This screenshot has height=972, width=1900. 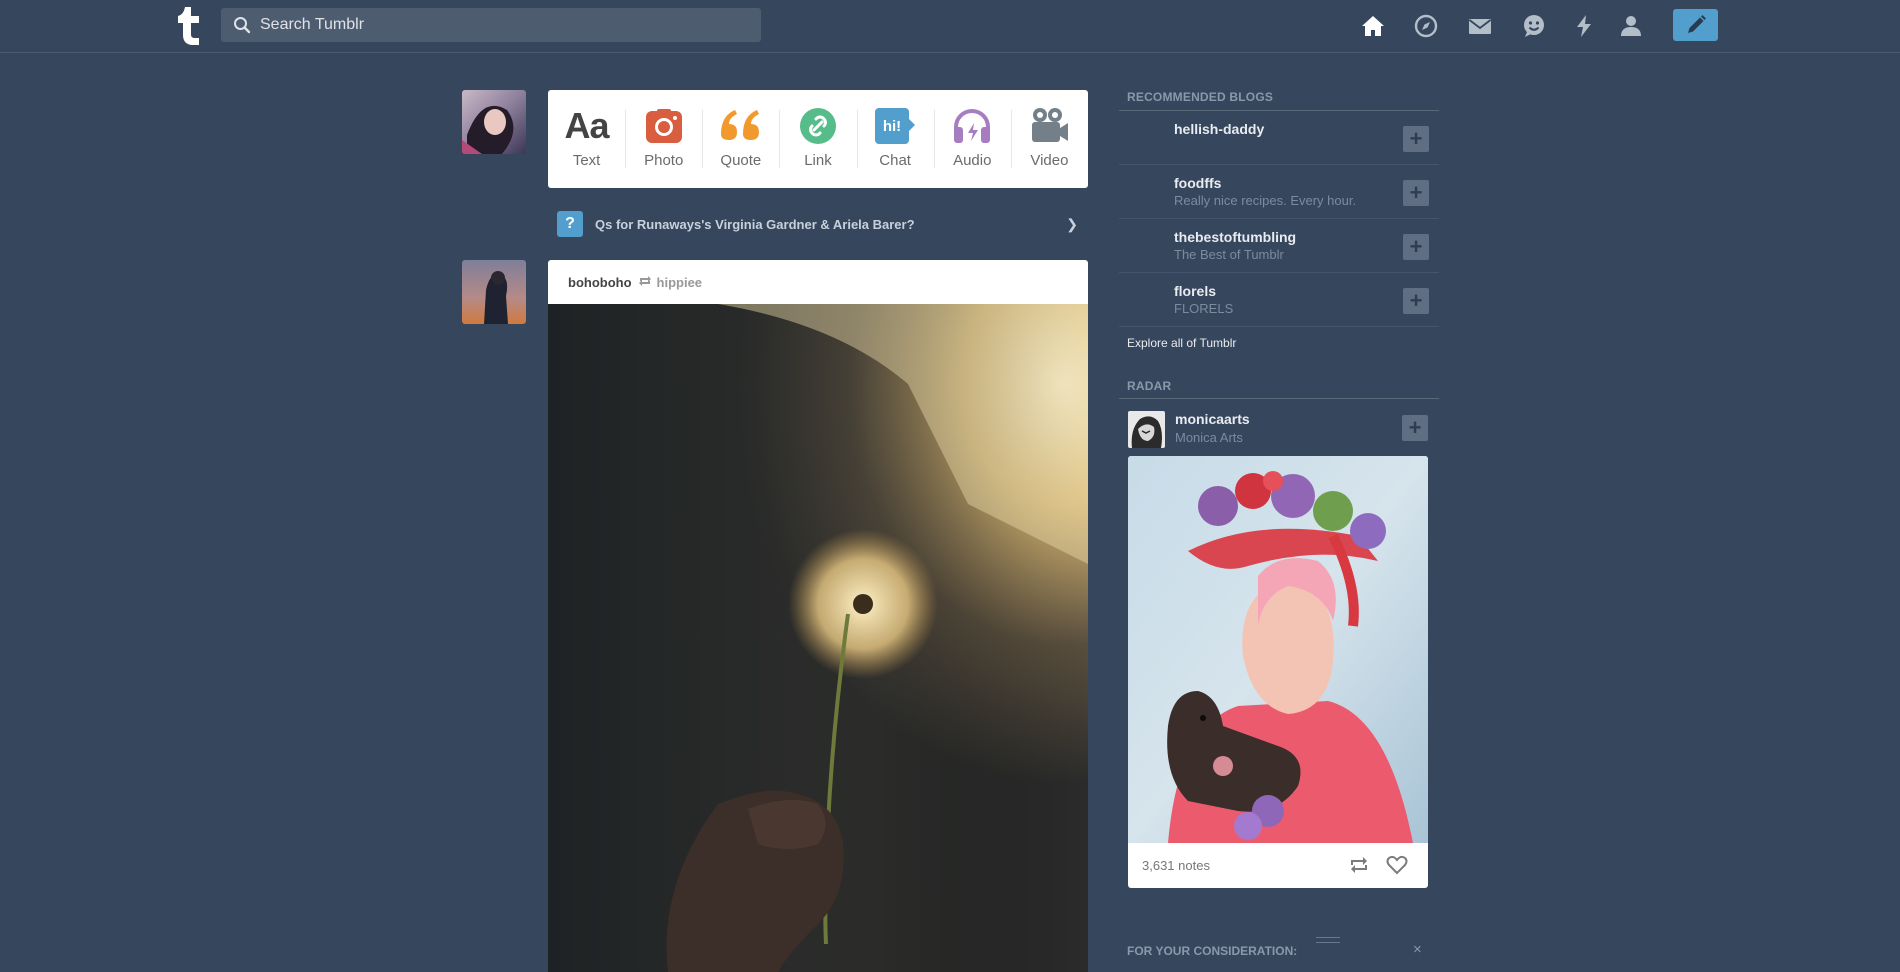 I want to click on post-type-label: Quote, so click(x=741, y=160).